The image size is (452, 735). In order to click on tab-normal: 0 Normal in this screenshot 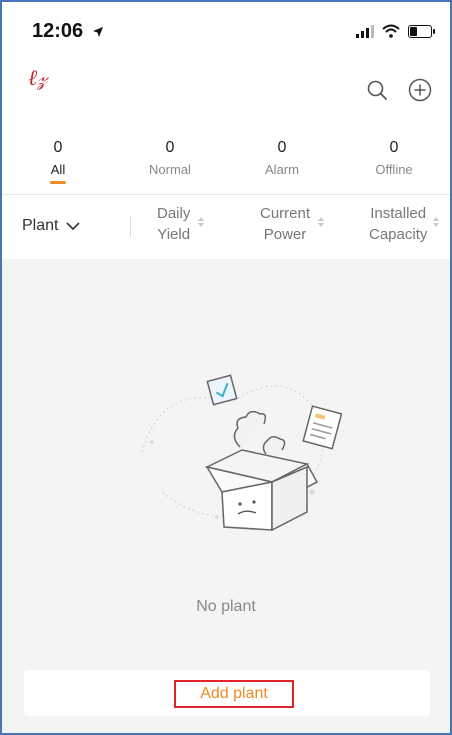, I will do `click(170, 150)`.